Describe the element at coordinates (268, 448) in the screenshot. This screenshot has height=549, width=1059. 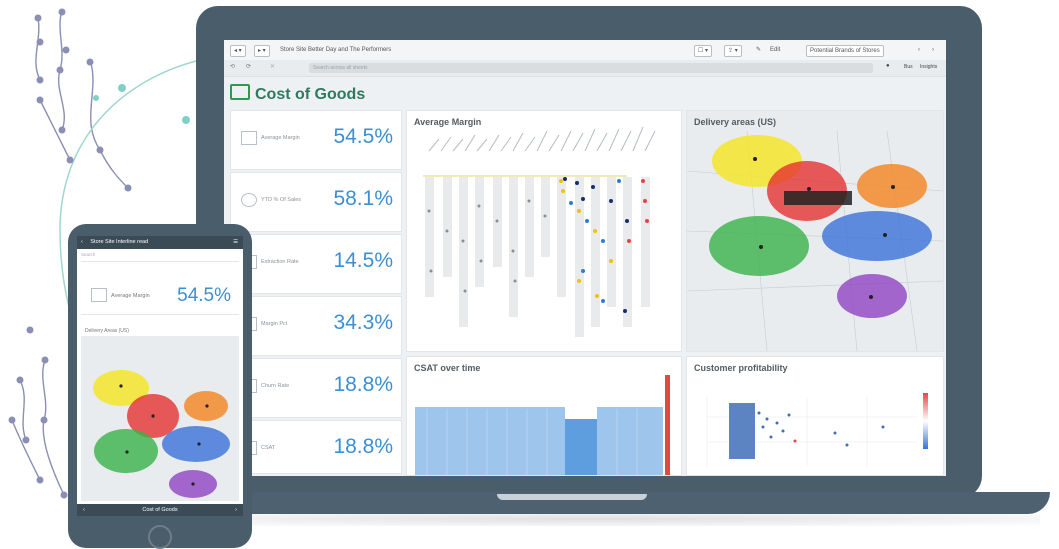
I see `kpi-label: CSAT` at that location.